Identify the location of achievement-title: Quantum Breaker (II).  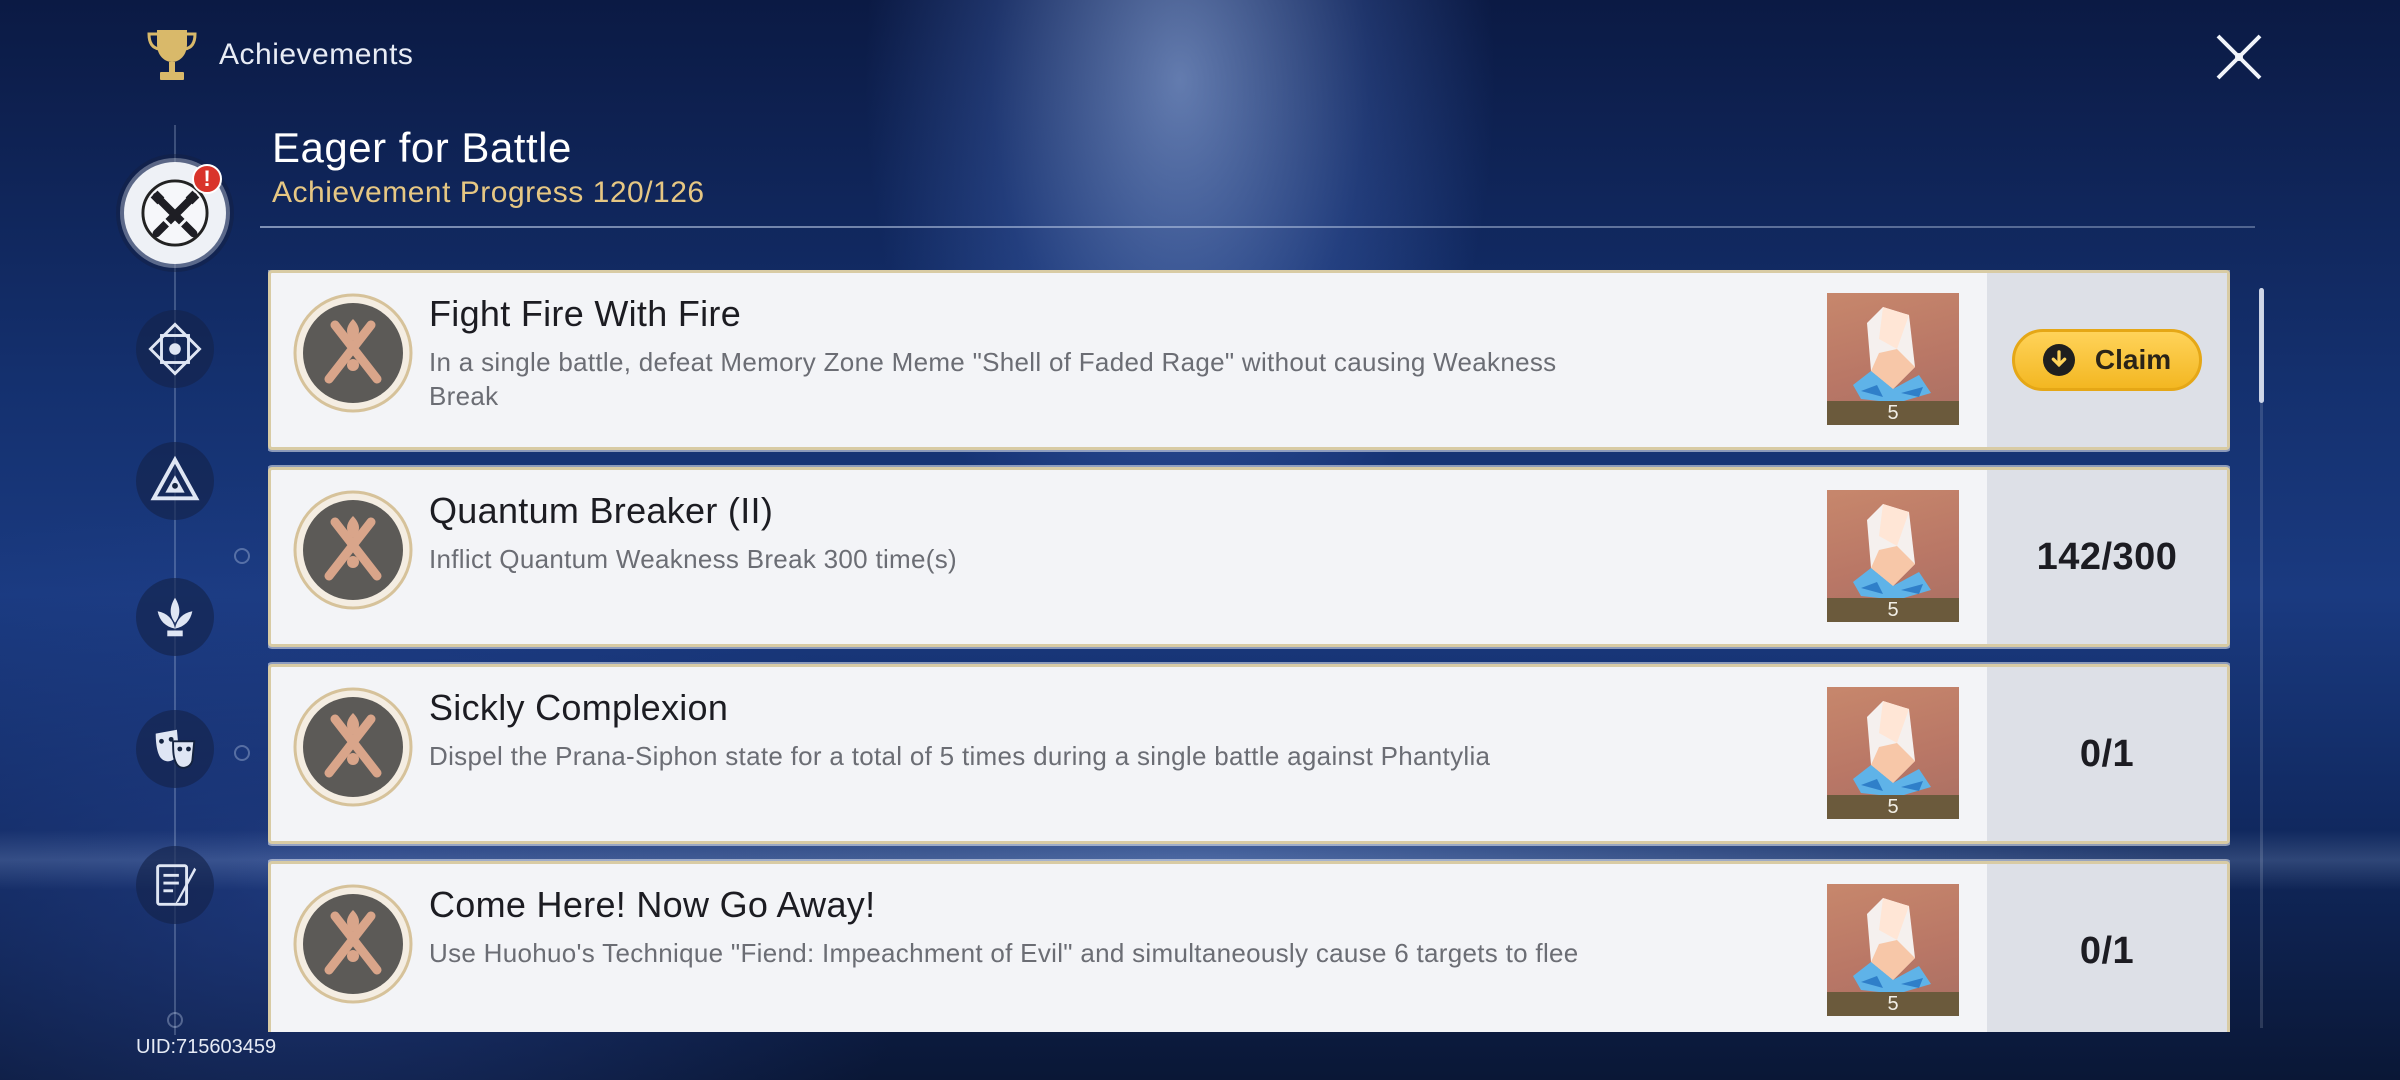
(601, 510).